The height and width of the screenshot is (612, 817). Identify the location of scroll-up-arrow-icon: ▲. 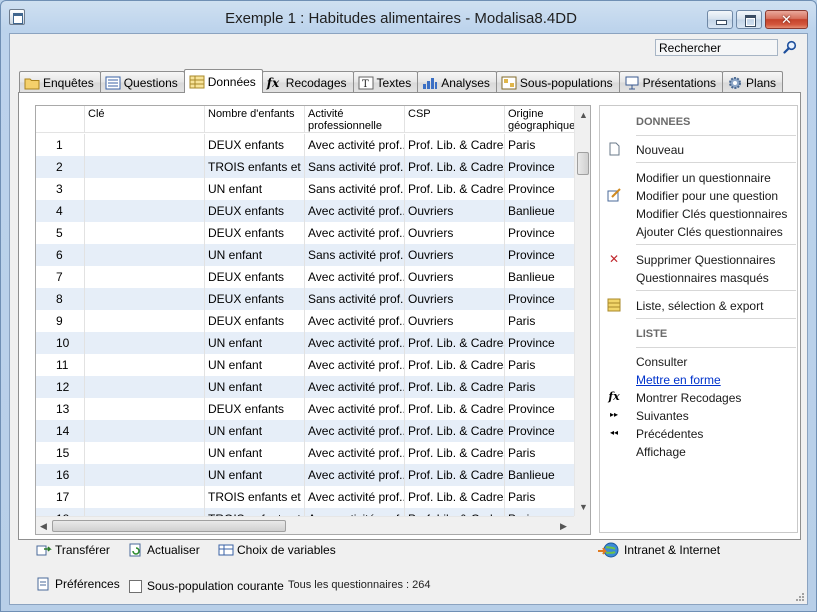
(583, 115).